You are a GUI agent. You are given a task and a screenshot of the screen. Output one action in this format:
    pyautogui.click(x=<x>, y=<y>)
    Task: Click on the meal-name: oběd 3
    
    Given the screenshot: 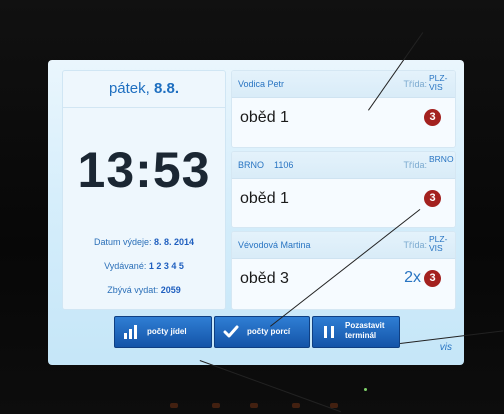 What is the action you would take?
    pyautogui.click(x=264, y=278)
    